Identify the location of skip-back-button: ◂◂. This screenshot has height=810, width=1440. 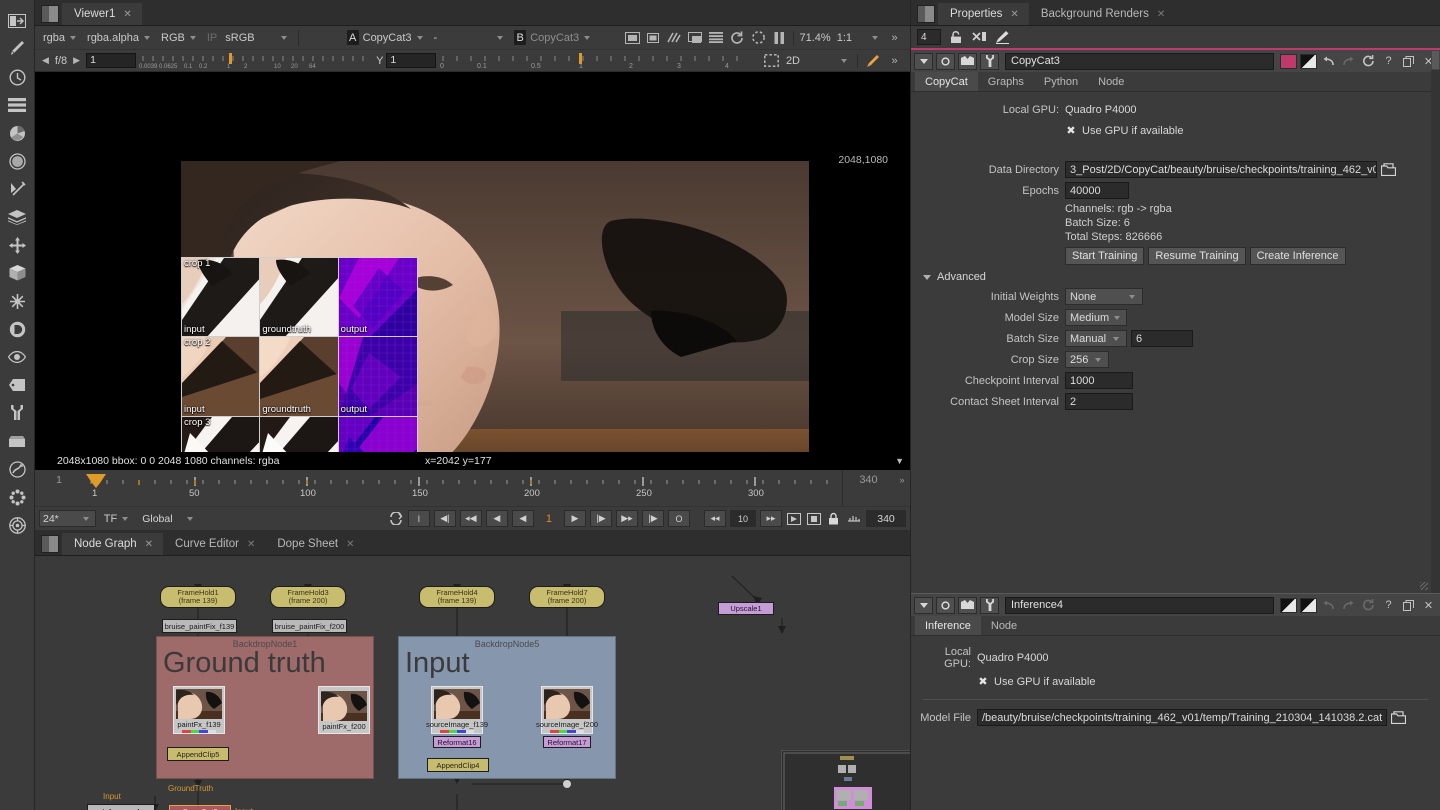
(715, 518).